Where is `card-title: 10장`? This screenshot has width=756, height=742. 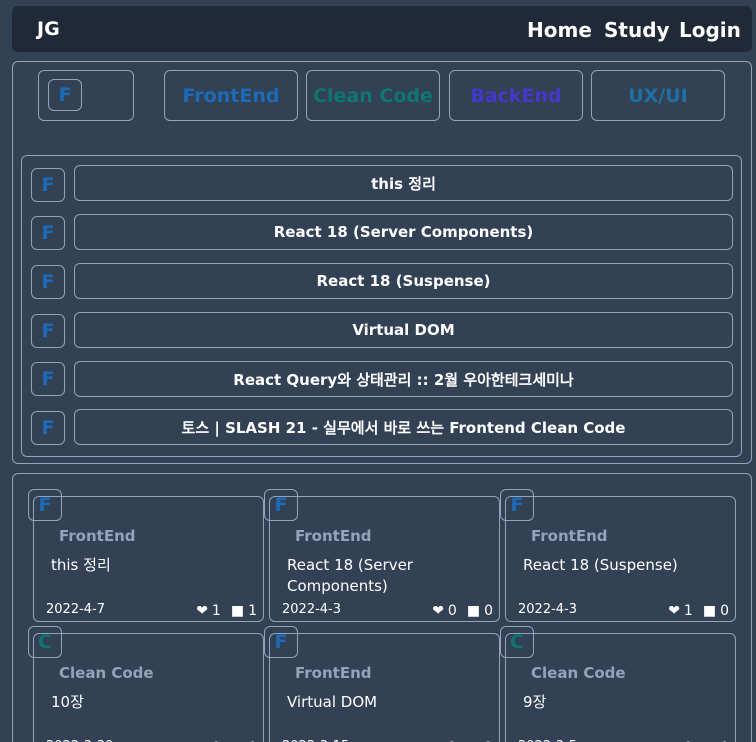
card-title: 10장 is located at coordinates (67, 702).